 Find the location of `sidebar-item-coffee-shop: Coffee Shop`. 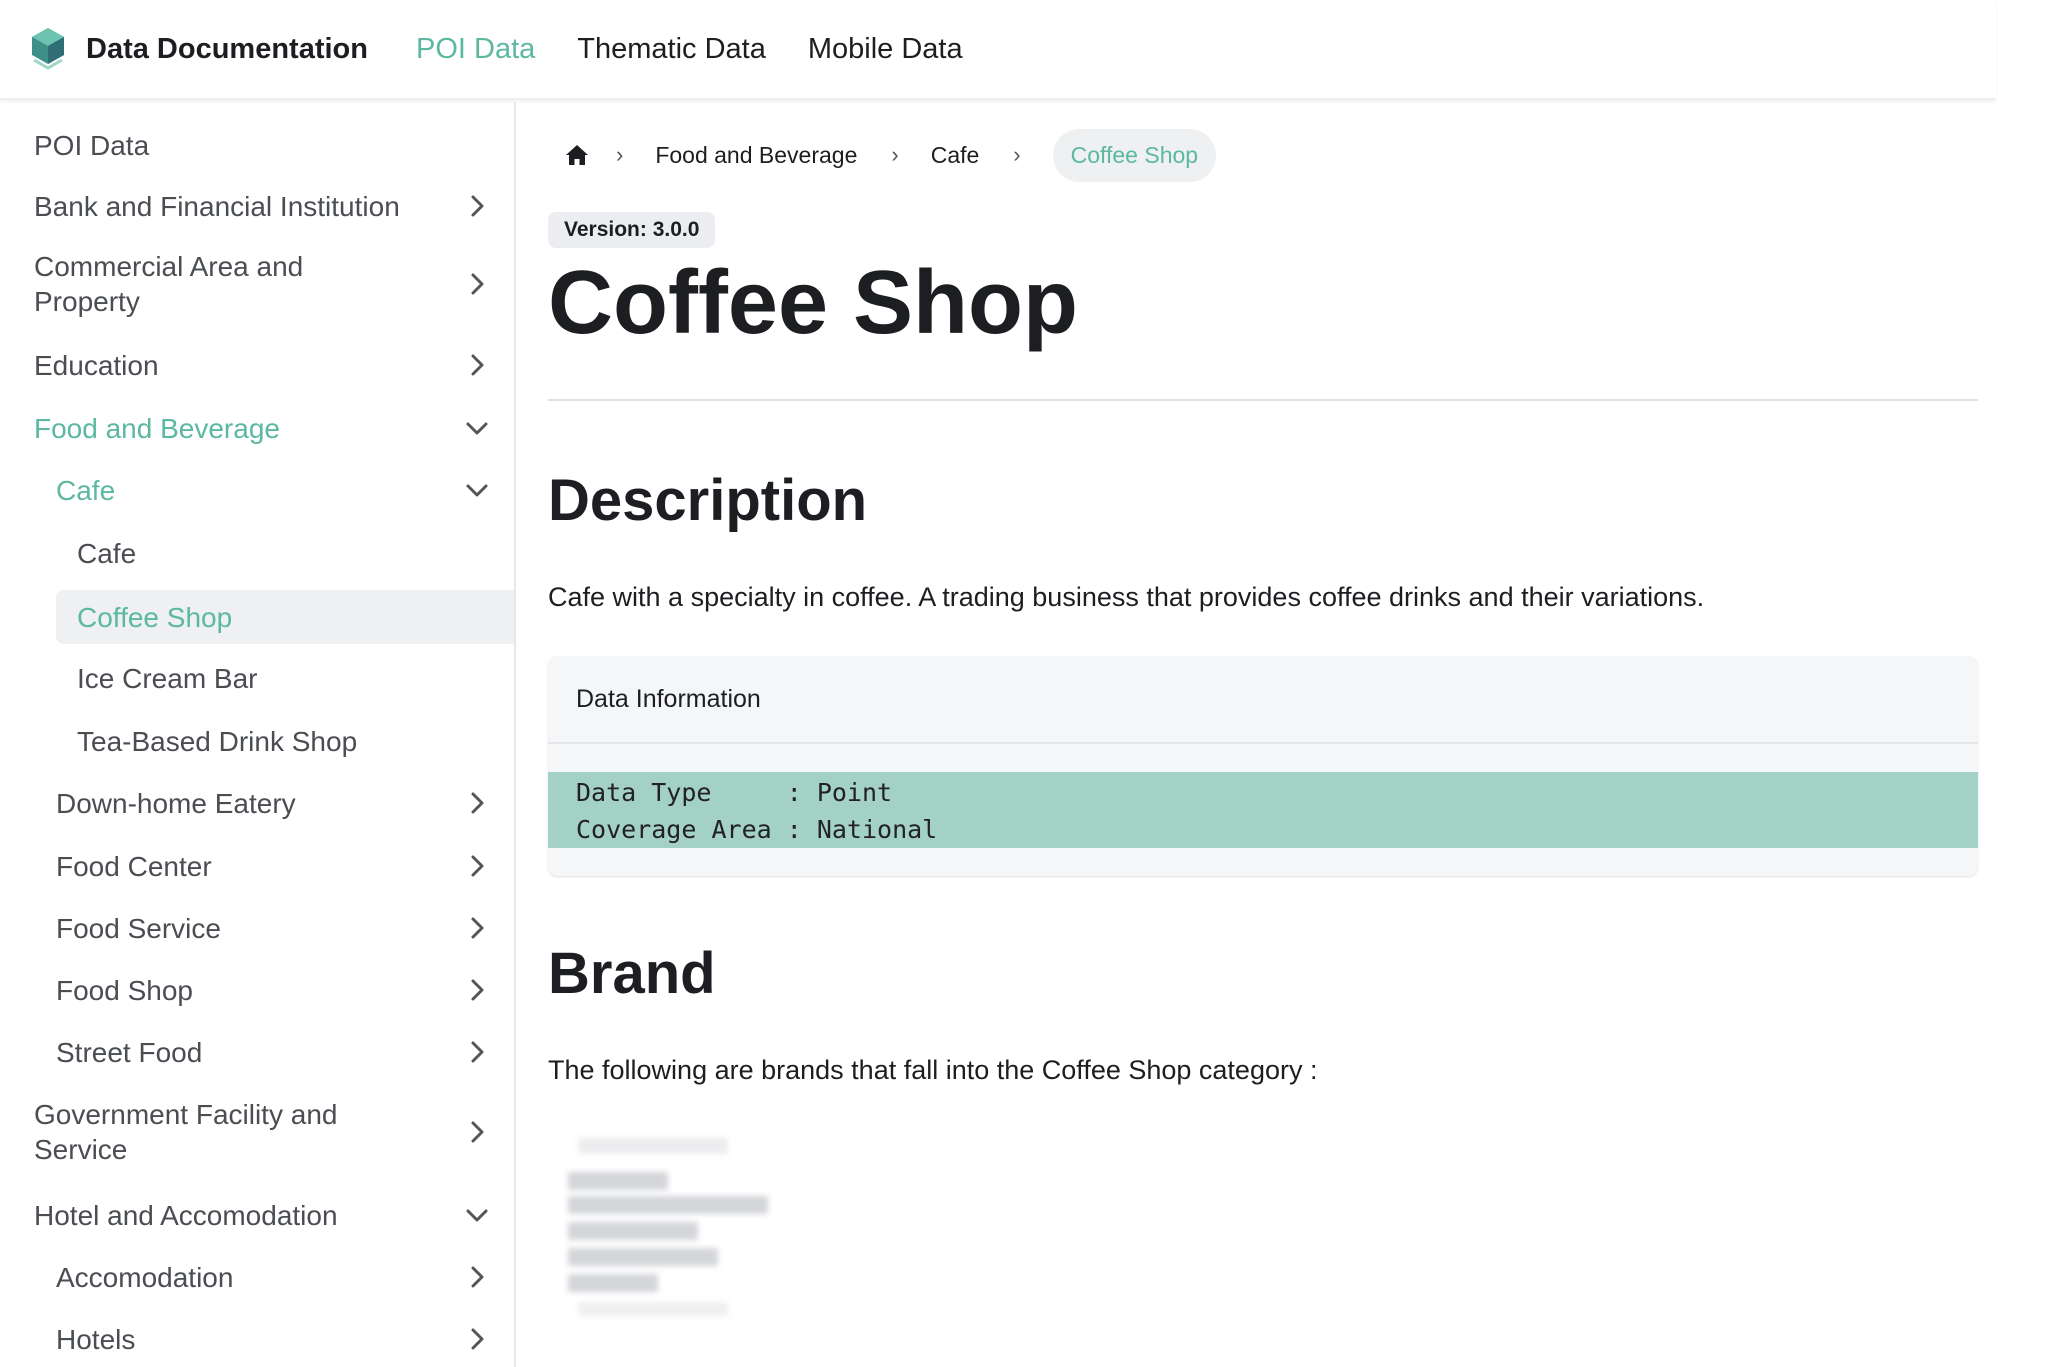

sidebar-item-coffee-shop: Coffee Shop is located at coordinates (257, 617).